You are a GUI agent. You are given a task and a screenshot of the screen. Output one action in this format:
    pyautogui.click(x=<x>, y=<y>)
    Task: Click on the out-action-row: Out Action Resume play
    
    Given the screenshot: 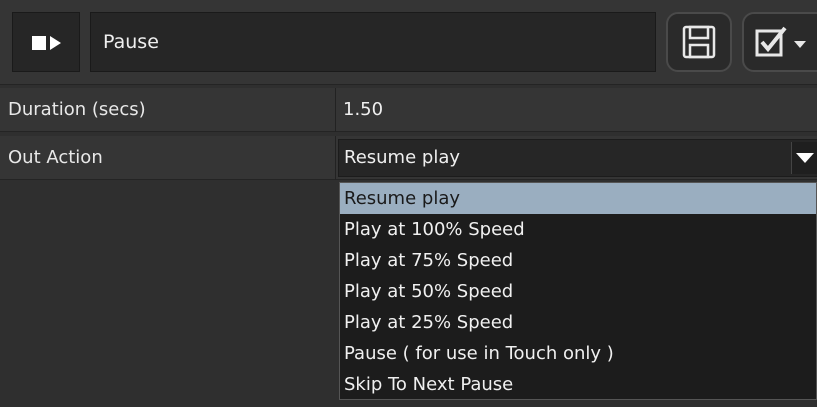 What is the action you would take?
    pyautogui.click(x=408, y=158)
    